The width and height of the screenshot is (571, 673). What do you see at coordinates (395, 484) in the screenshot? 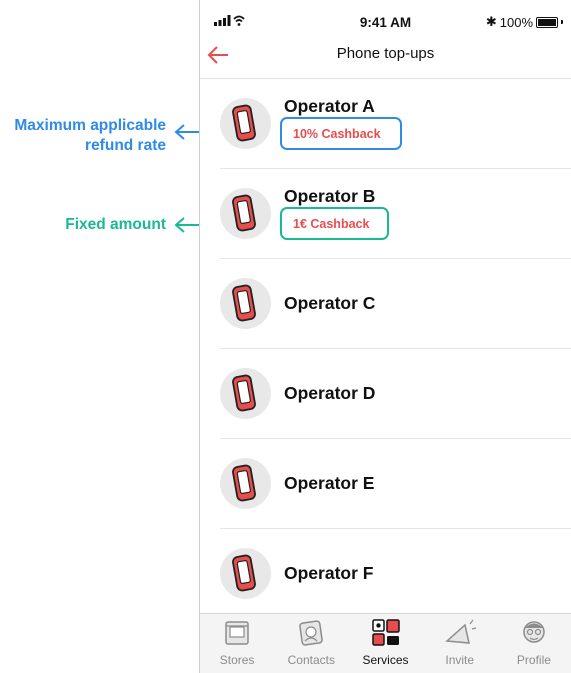
I see `operator-row-e: Operator E` at bounding box center [395, 484].